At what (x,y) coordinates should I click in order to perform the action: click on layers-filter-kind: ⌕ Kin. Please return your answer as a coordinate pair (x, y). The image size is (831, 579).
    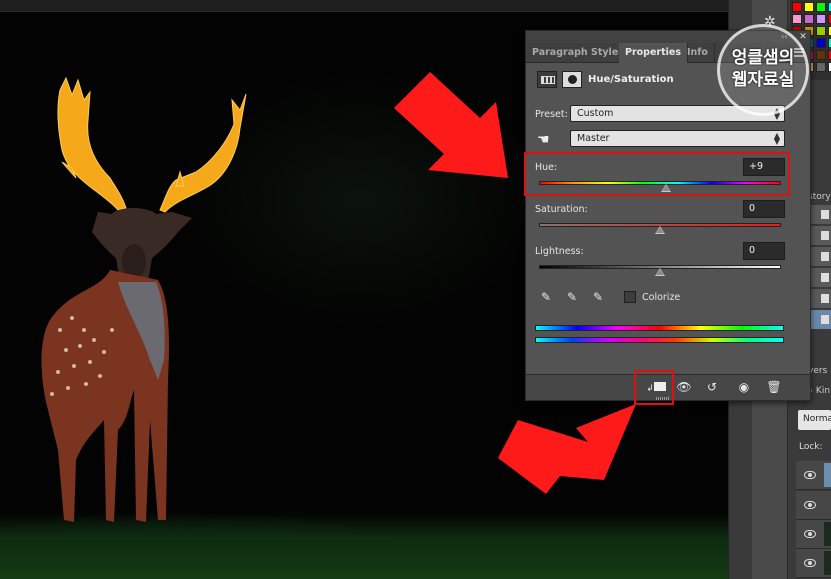
    Looking at the image, I should click on (819, 391).